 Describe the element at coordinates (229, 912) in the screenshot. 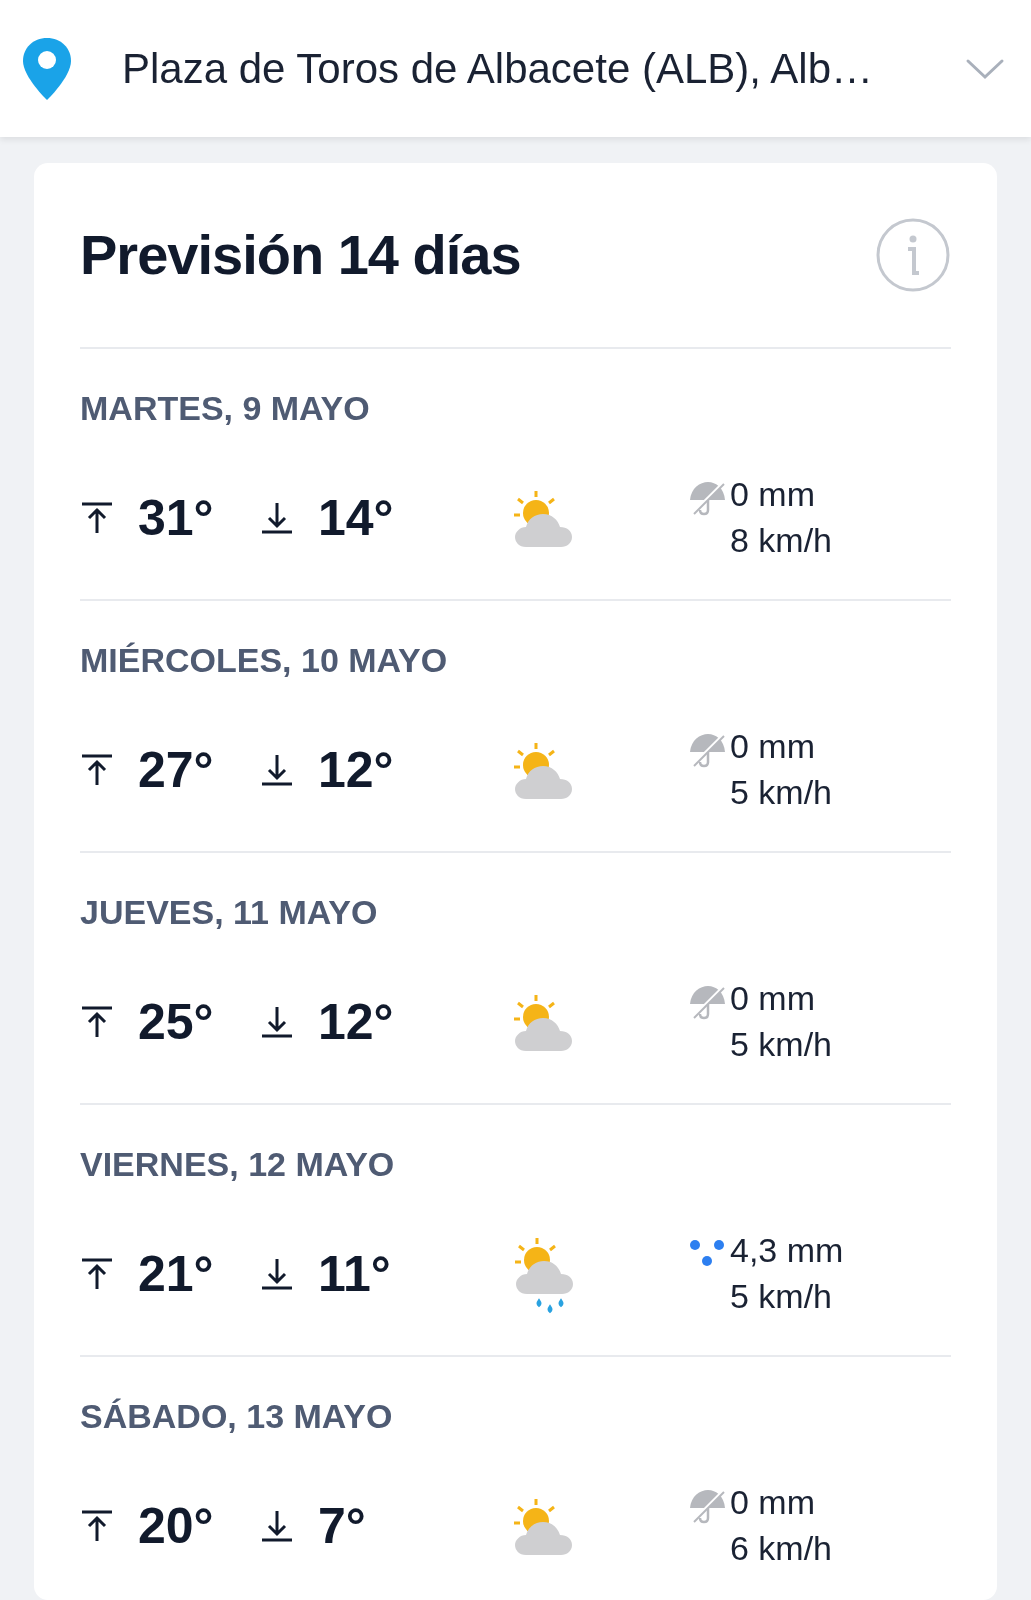

I see `day-date: JUEVES, 11 MAYO` at that location.